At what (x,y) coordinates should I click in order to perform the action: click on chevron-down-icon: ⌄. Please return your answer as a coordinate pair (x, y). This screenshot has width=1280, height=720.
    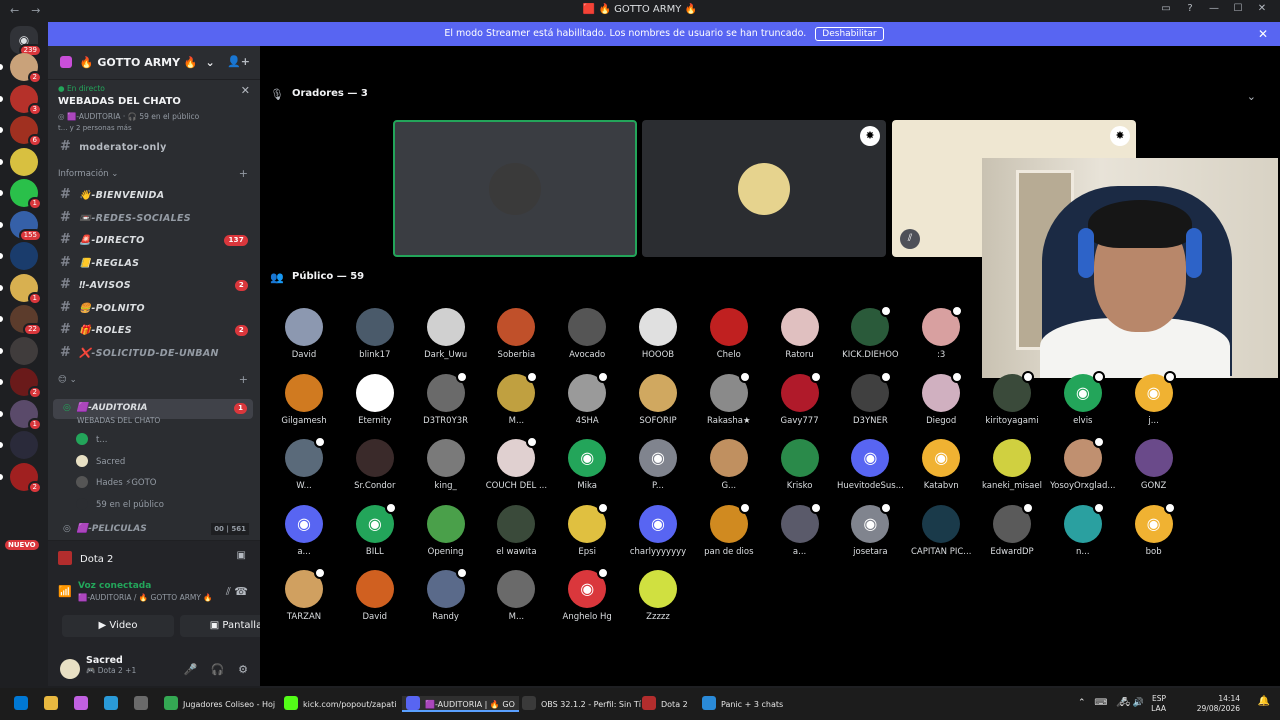
    Looking at the image, I should click on (1251, 96).